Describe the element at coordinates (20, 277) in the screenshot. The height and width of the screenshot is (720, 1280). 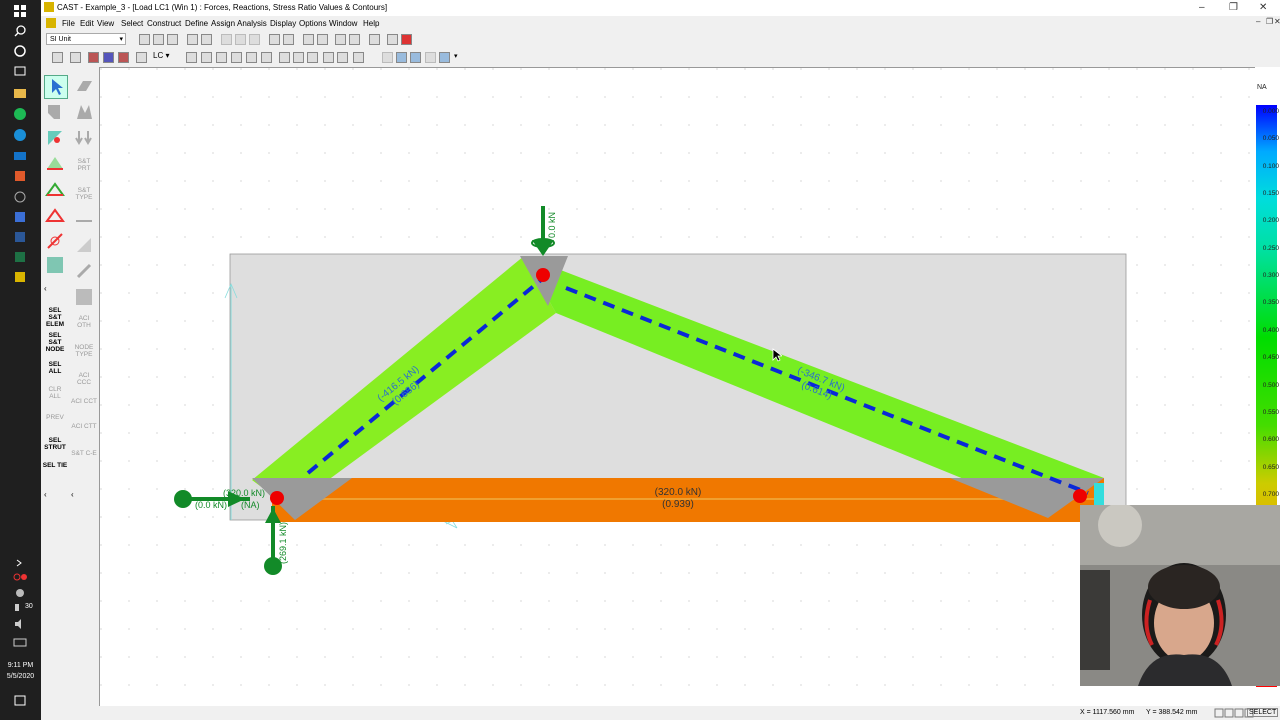
I see `cast-app-icon` at that location.